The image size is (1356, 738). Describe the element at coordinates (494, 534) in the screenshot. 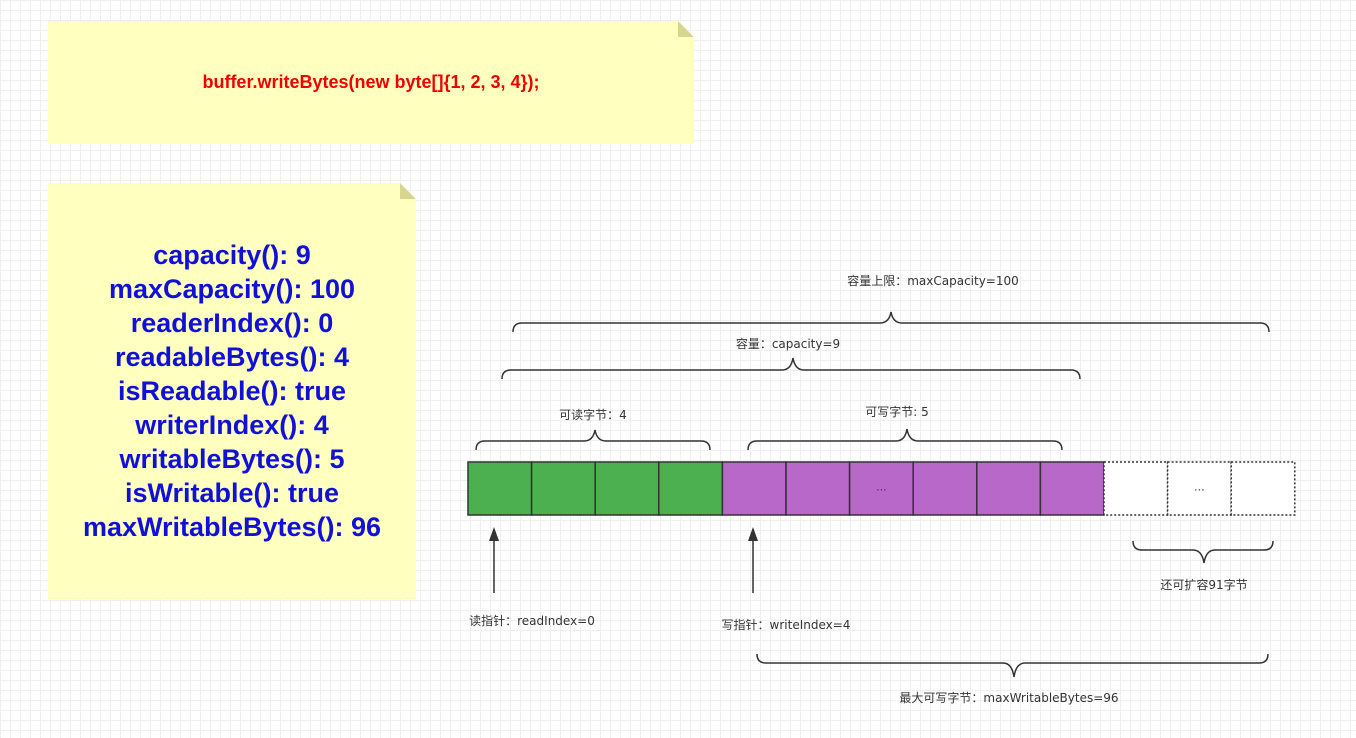

I see `read-pointer-arrowhead` at that location.